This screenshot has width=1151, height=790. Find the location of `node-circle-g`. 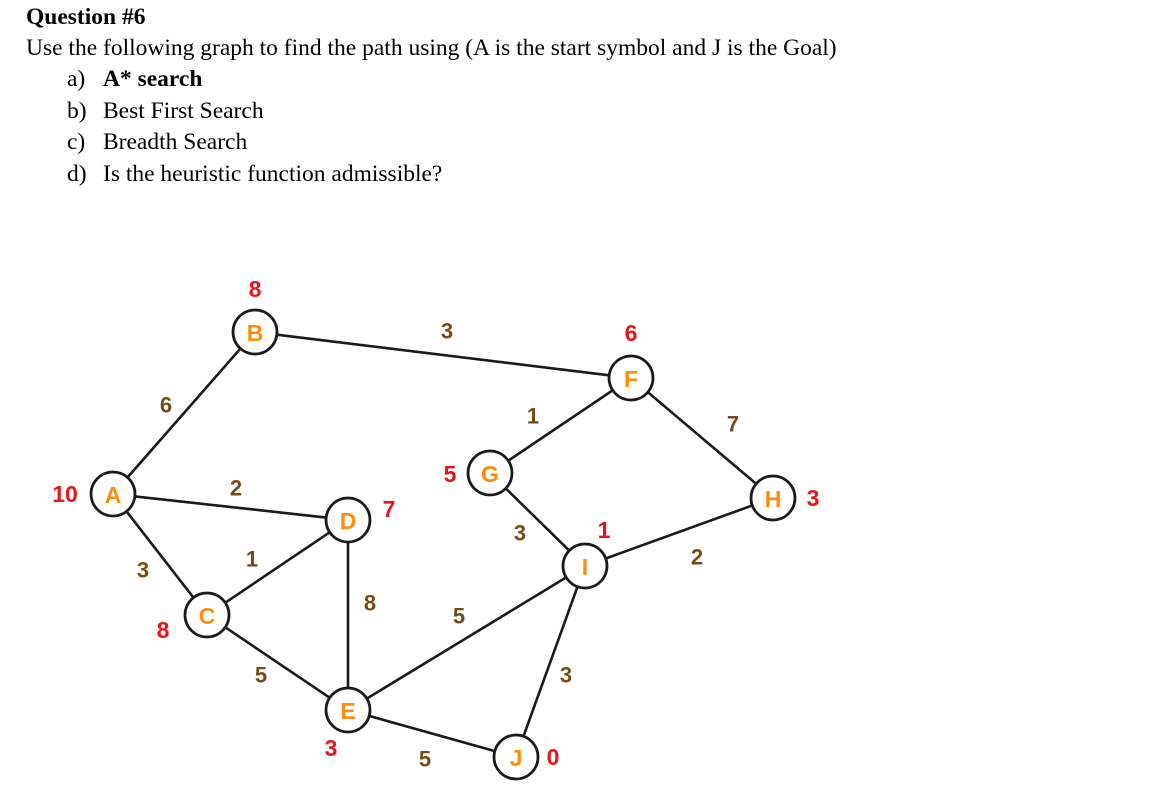

node-circle-g is located at coordinates (490, 473).